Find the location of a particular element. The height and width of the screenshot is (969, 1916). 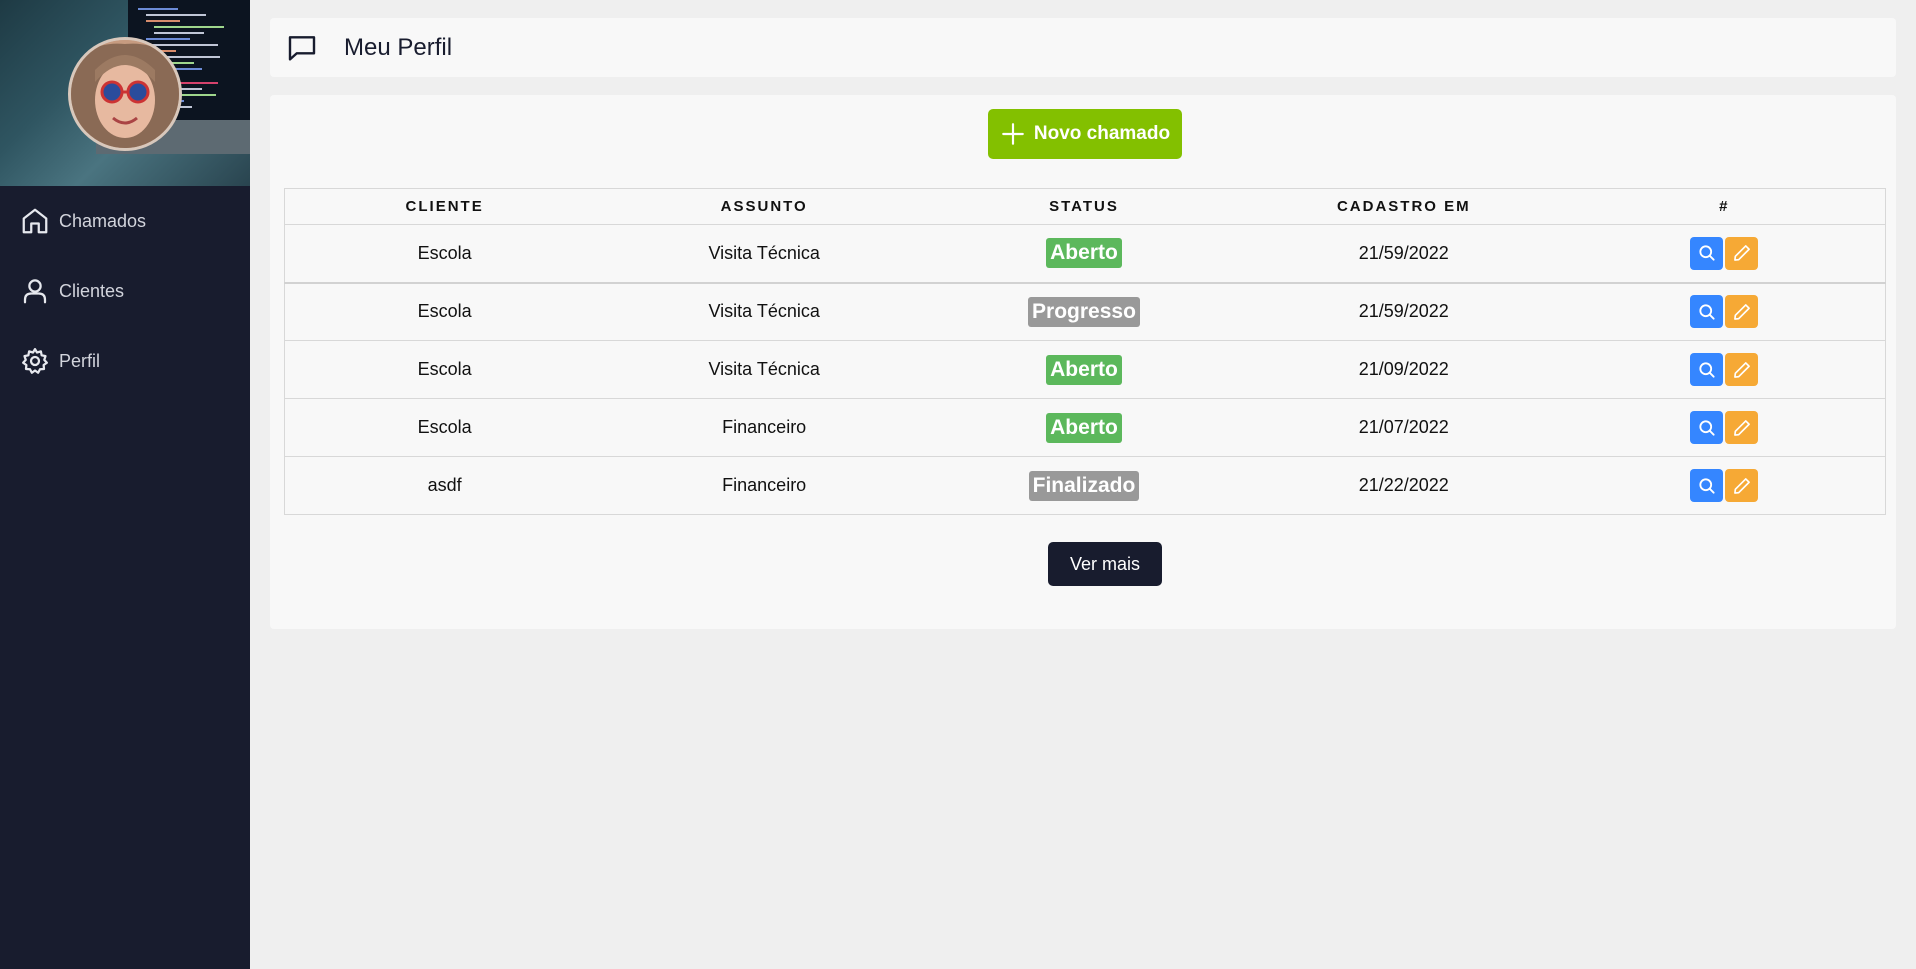

status-badge: Finalizado is located at coordinates (1084, 485).